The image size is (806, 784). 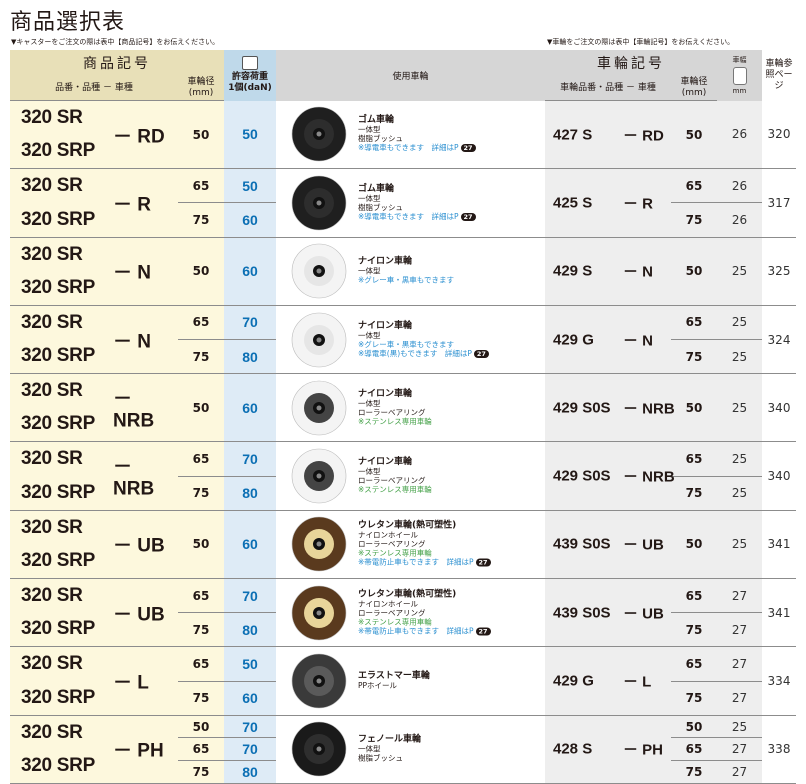 I want to click on header-used-wheel: 使用車輪, so click(x=410, y=75).